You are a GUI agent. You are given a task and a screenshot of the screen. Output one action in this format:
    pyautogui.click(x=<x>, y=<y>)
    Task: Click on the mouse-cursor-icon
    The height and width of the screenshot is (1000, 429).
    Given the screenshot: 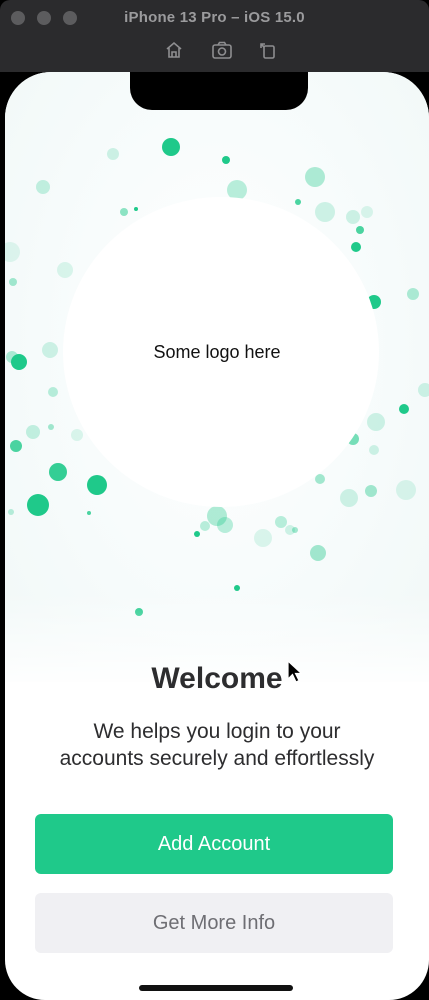 What is the action you would take?
    pyautogui.click(x=295, y=671)
    